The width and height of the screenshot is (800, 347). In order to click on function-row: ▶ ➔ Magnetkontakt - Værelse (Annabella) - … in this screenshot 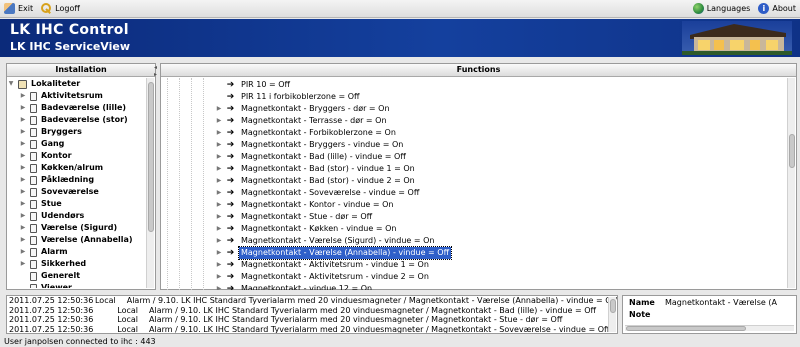, I will do `click(334, 253)`.